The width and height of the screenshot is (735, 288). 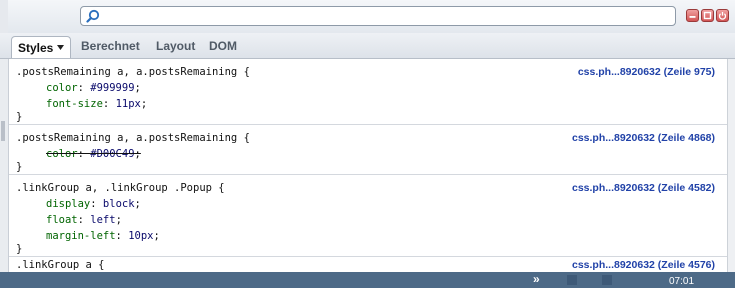 What do you see at coordinates (74, 104) in the screenshot?
I see `property-name: font-size` at bounding box center [74, 104].